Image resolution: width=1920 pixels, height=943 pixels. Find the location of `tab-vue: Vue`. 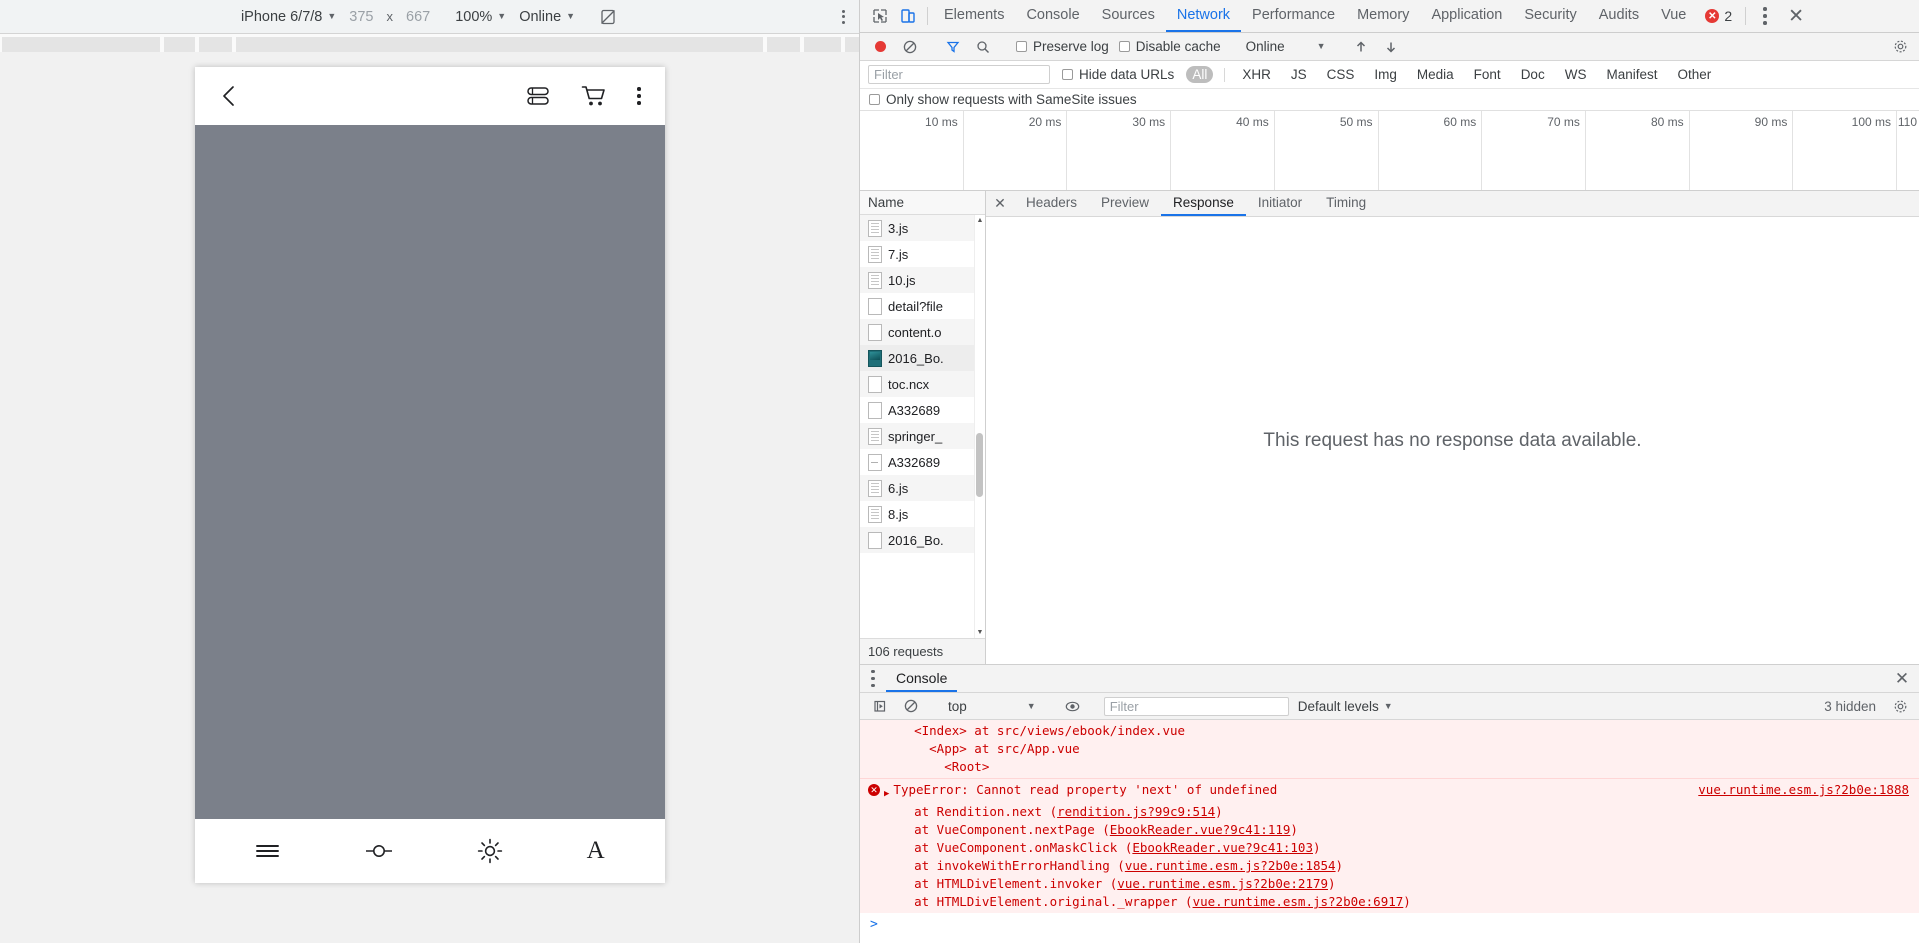

tab-vue: Vue is located at coordinates (1673, 16).